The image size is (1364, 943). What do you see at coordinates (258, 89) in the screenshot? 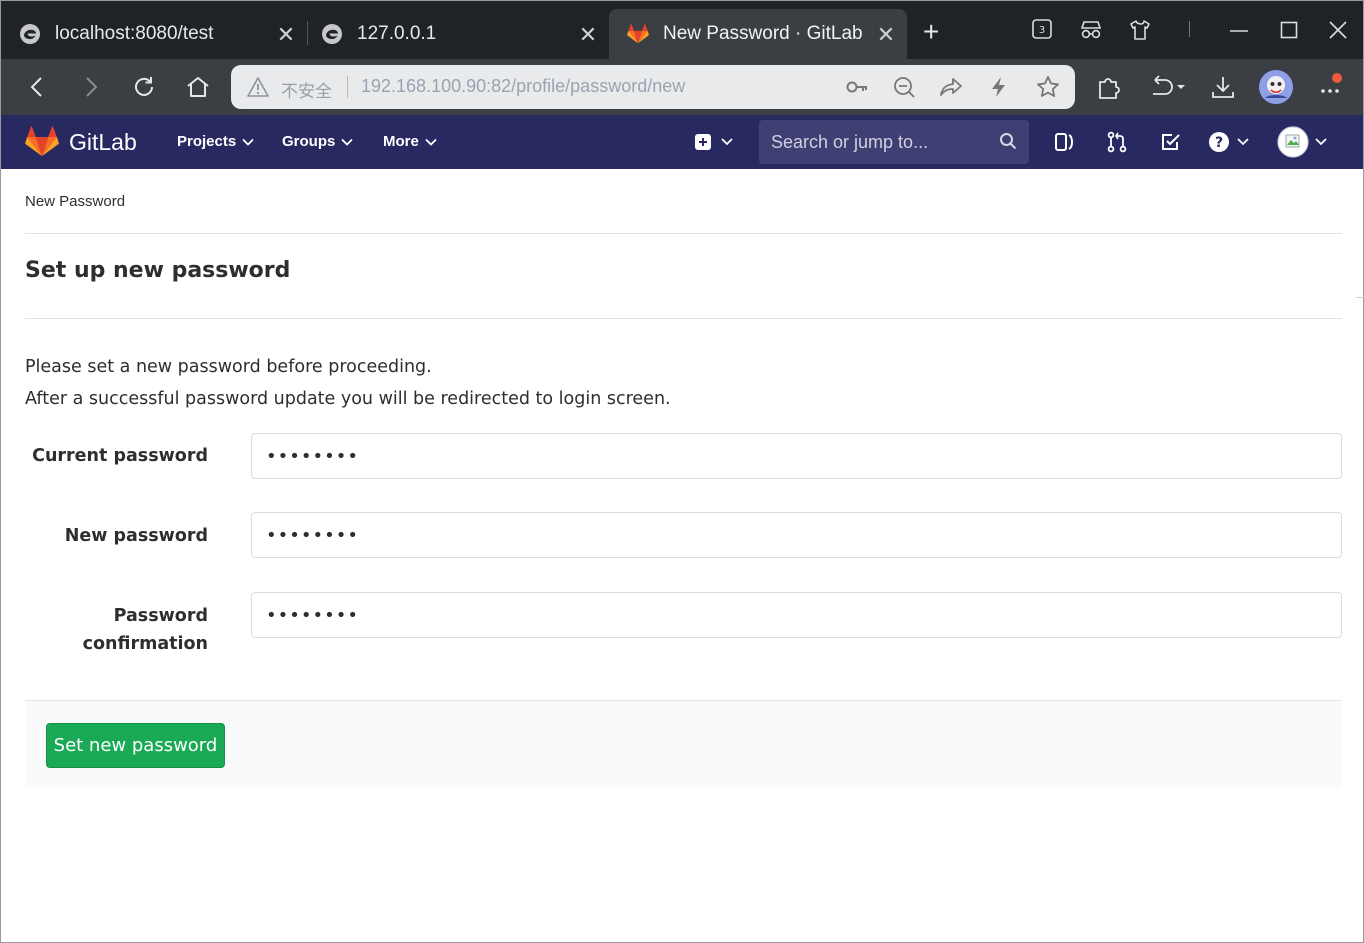
I see `warning-icon` at bounding box center [258, 89].